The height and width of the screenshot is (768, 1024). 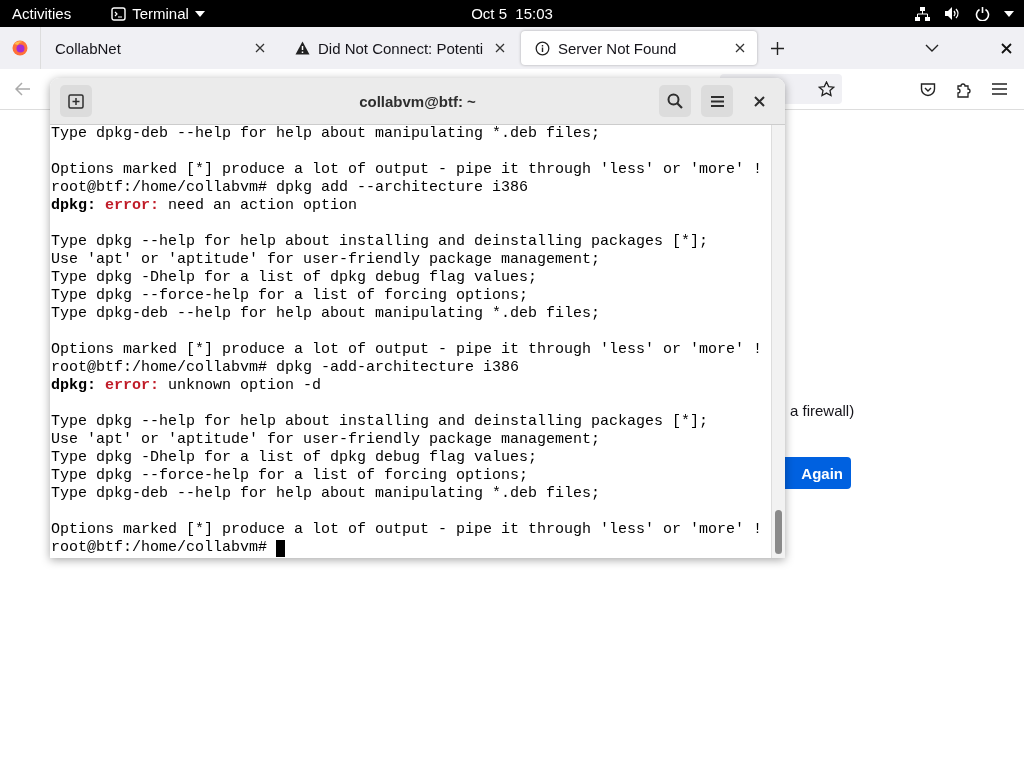 What do you see at coordinates (187, 386) in the screenshot?
I see `terminal-line: dpkg: error: unknown option -d` at bounding box center [187, 386].